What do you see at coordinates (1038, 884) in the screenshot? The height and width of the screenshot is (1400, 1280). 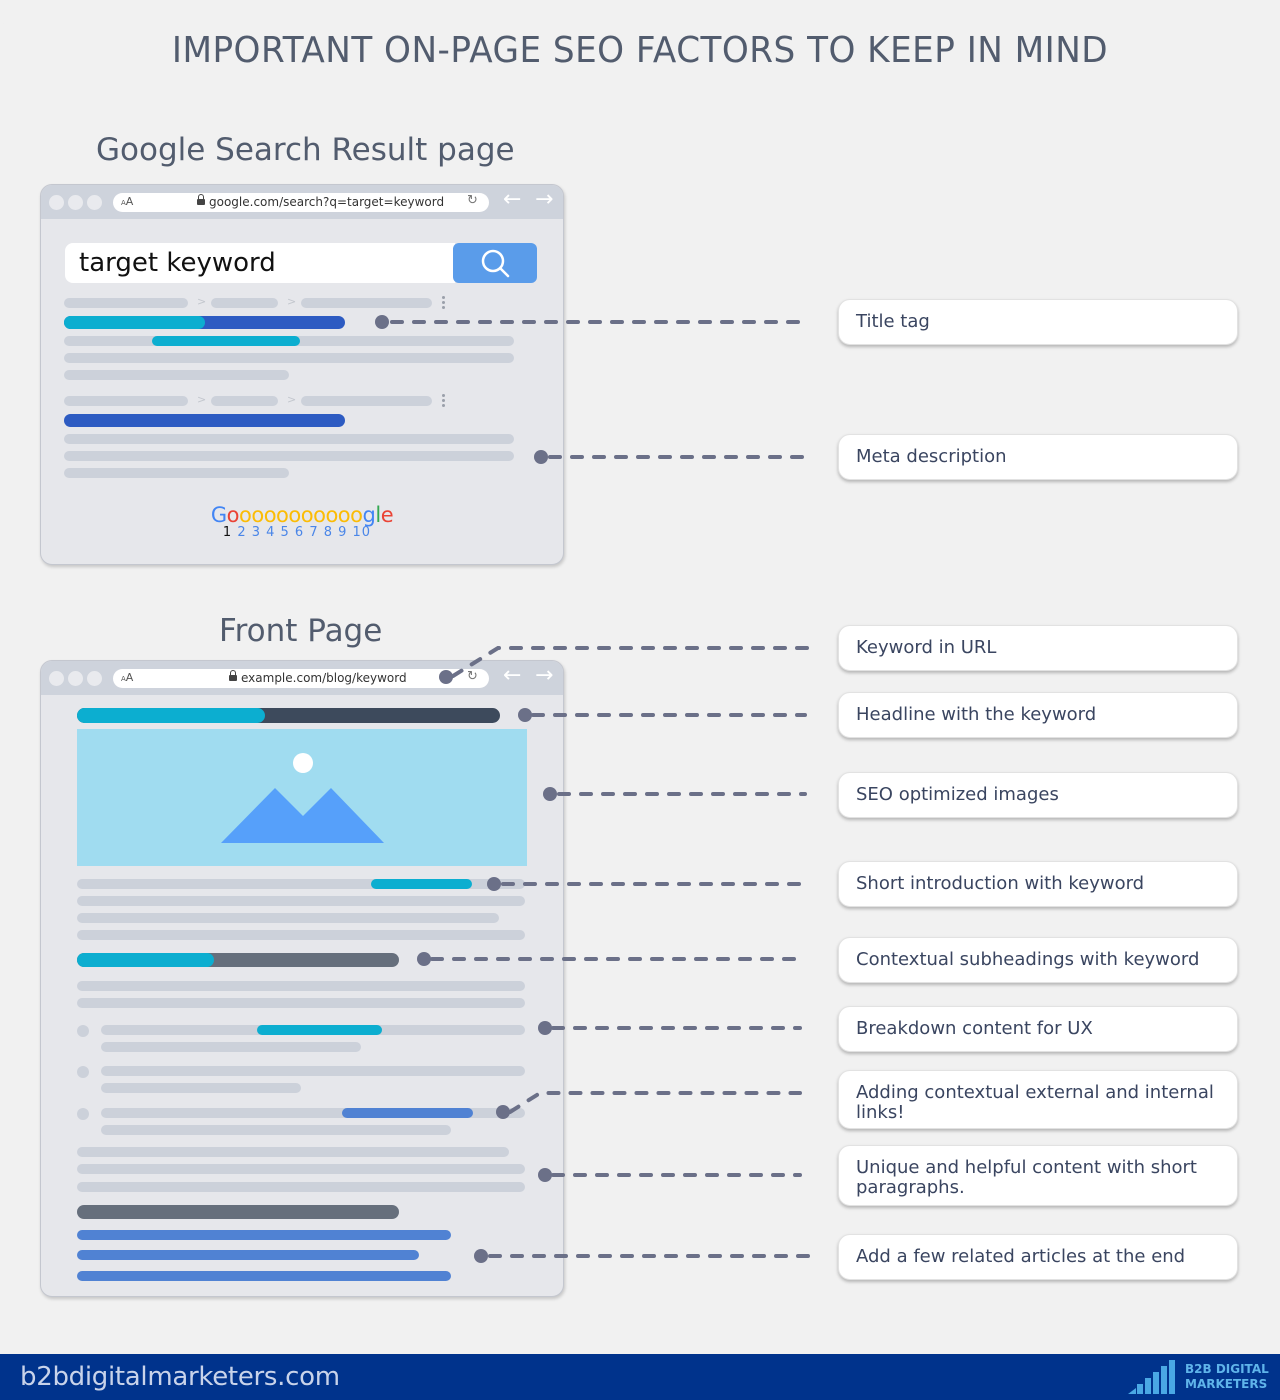 I see `callout-short-intro: Short introduction with keyword` at bounding box center [1038, 884].